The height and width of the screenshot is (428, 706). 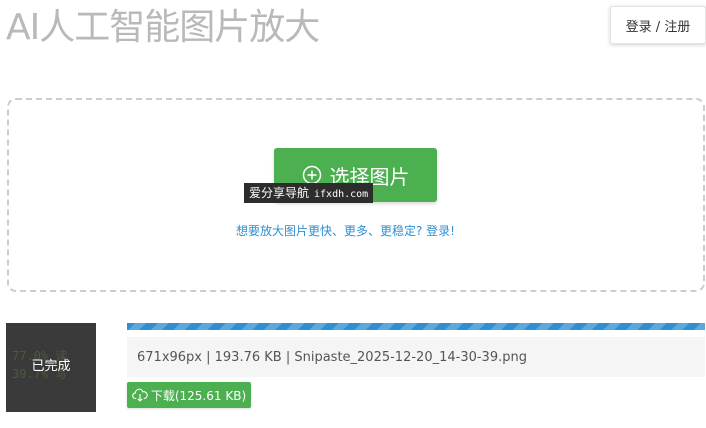 I want to click on image-thumbnail: 77.0% 读 39.7% 写 已完成, so click(x=51, y=367).